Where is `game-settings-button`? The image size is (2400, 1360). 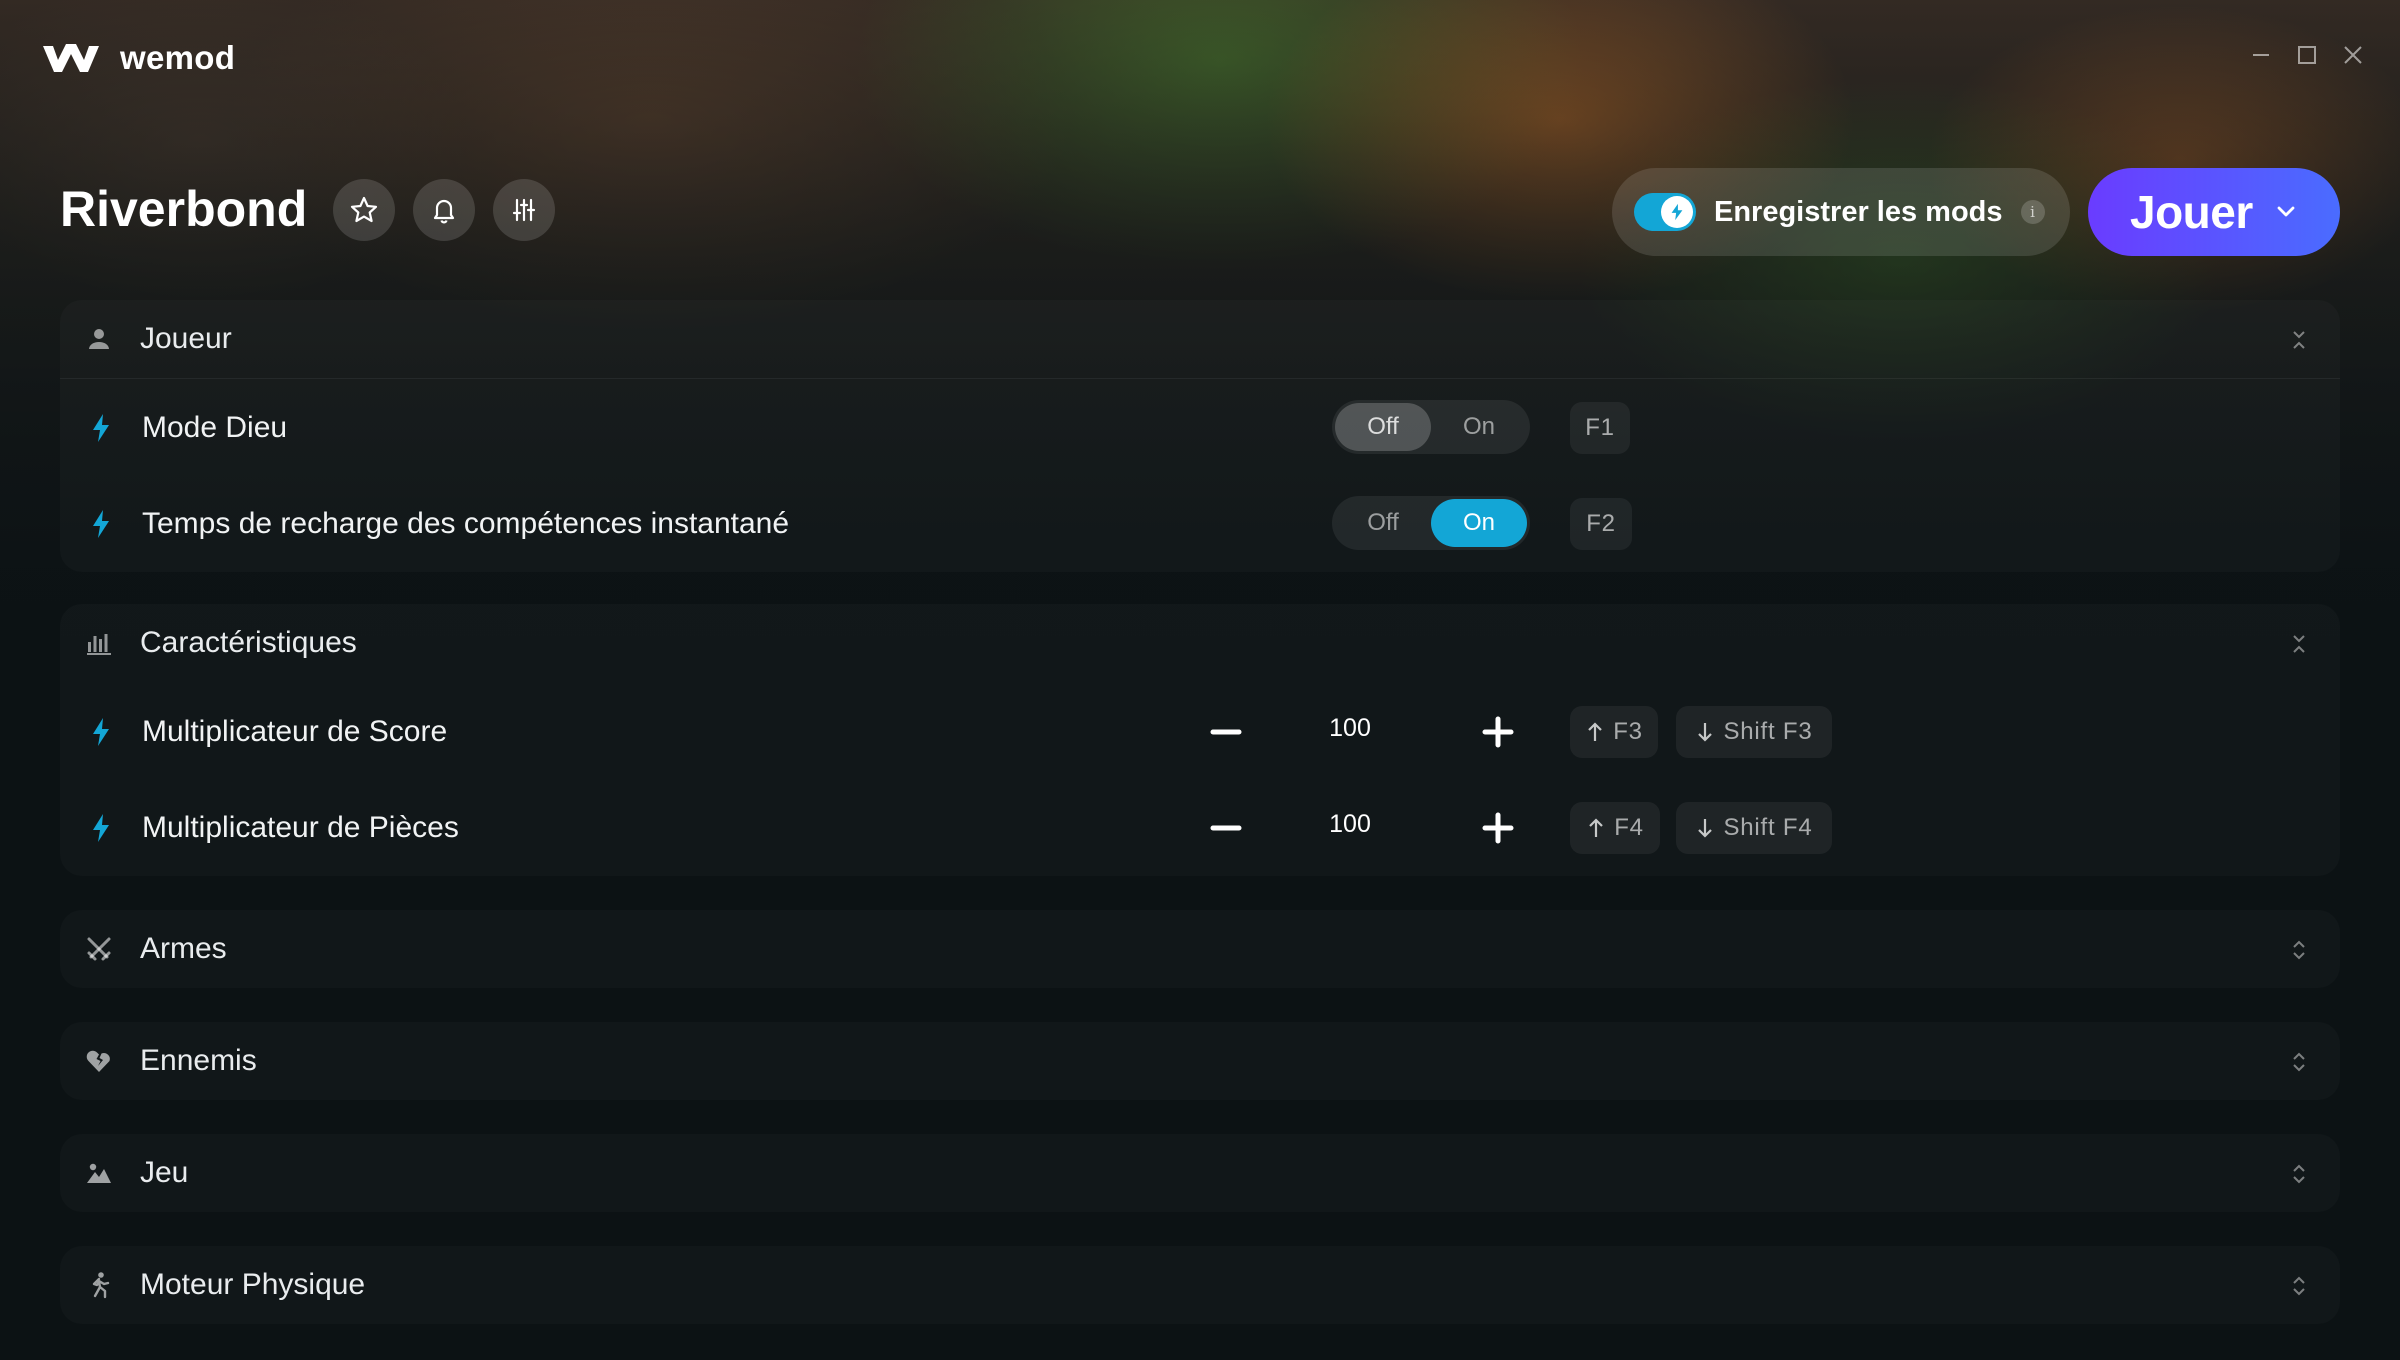 game-settings-button is located at coordinates (524, 210).